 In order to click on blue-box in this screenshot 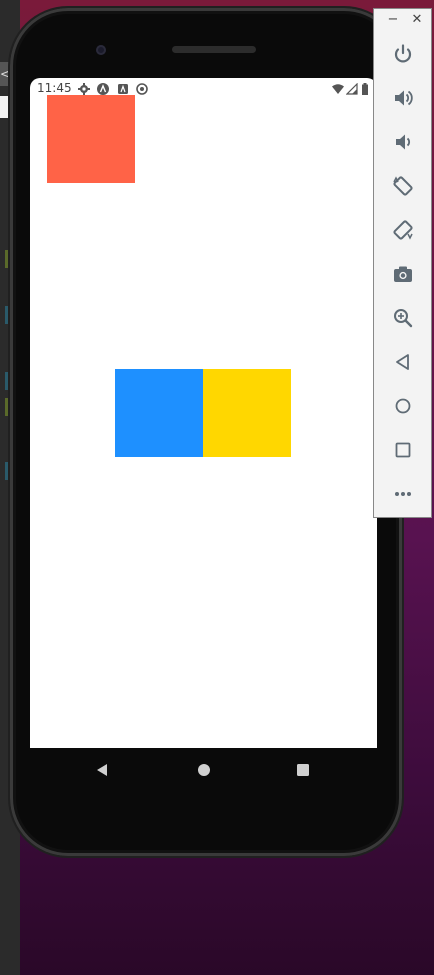, I will do `click(159, 413)`.